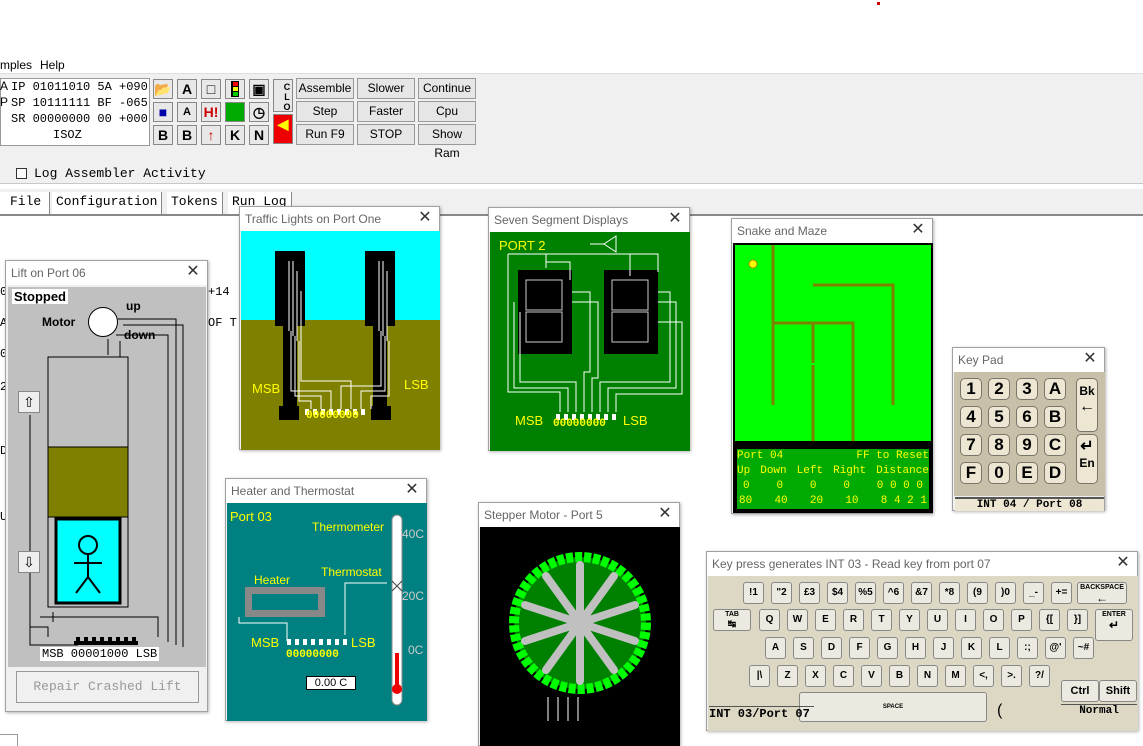 This screenshot has width=1143, height=746. I want to click on tab-configuration: Configuration, so click(107, 203).